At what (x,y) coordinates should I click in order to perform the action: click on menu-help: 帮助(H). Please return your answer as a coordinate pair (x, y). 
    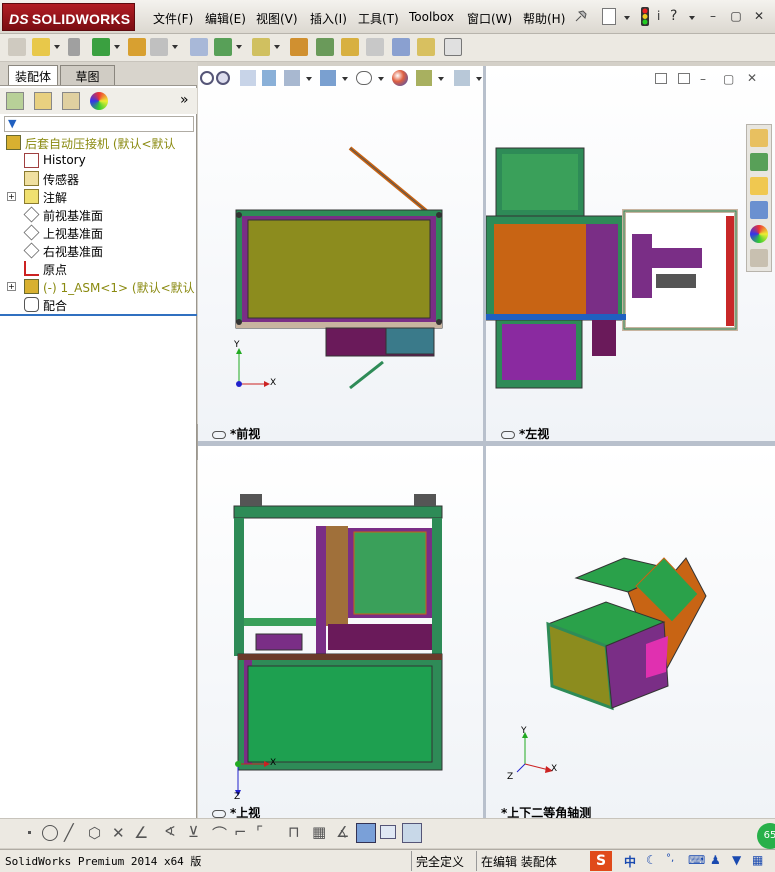
    Looking at the image, I should click on (544, 18).